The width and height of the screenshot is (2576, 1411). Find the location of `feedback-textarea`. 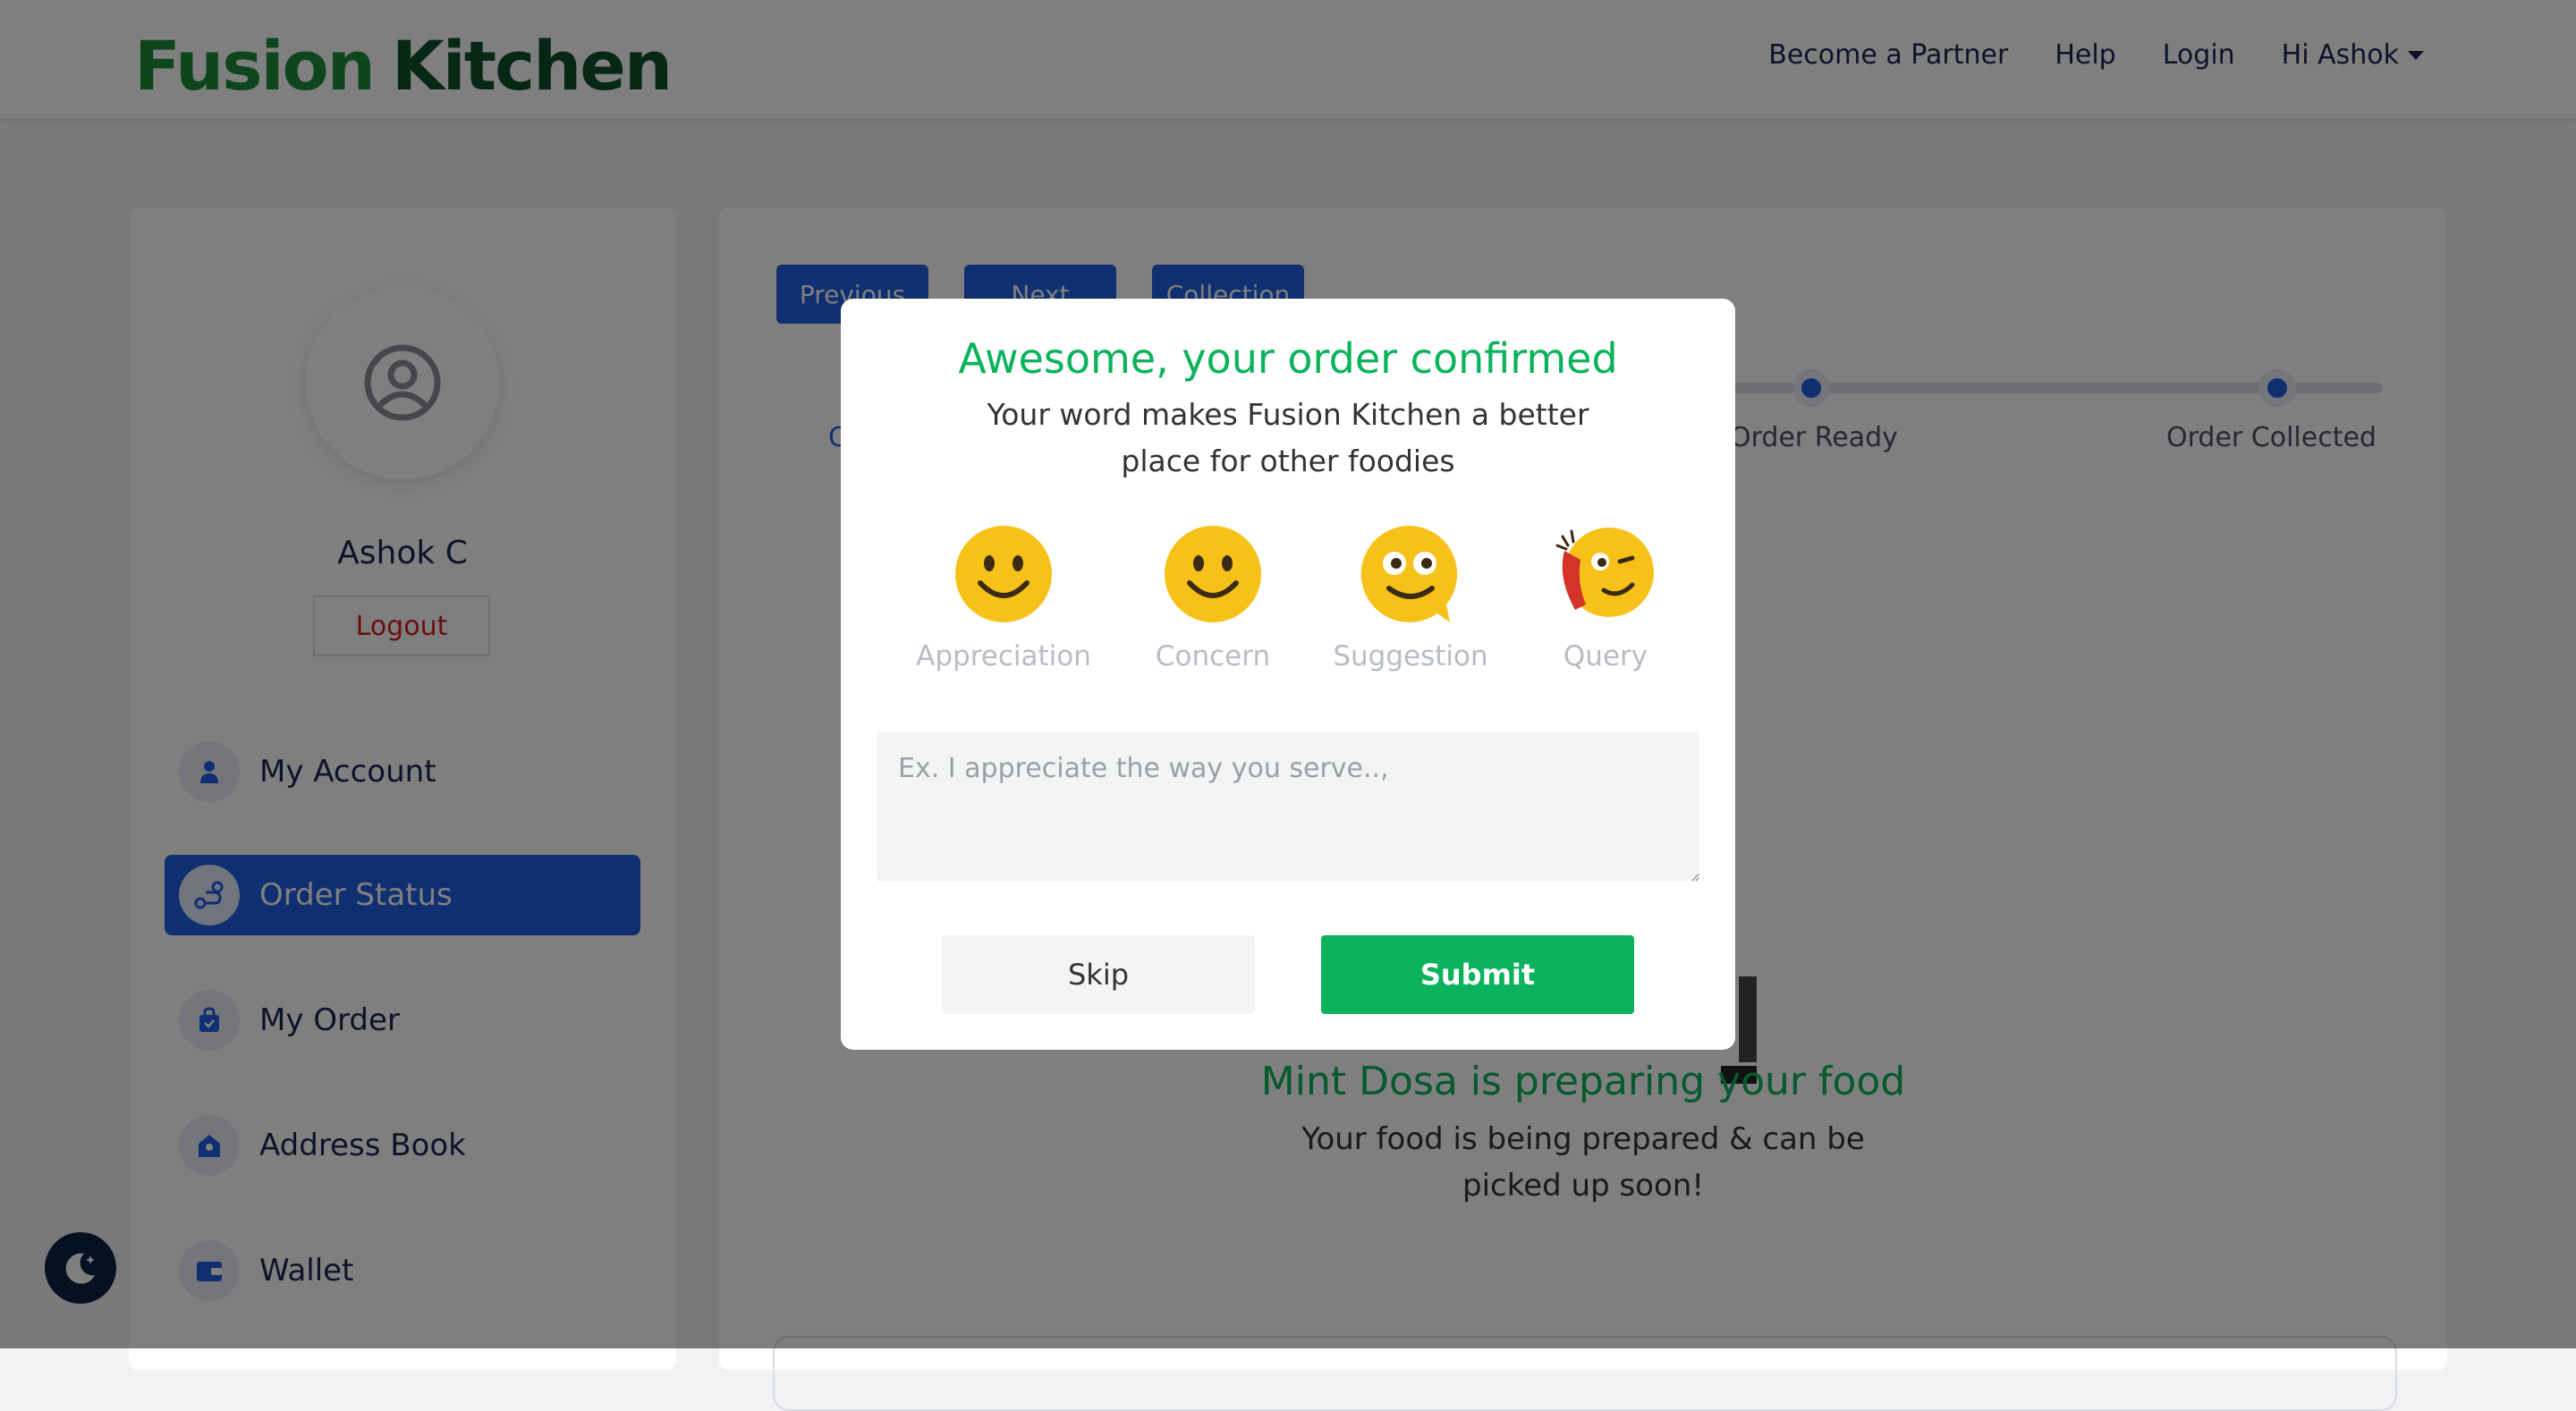

feedback-textarea is located at coordinates (1288, 807).